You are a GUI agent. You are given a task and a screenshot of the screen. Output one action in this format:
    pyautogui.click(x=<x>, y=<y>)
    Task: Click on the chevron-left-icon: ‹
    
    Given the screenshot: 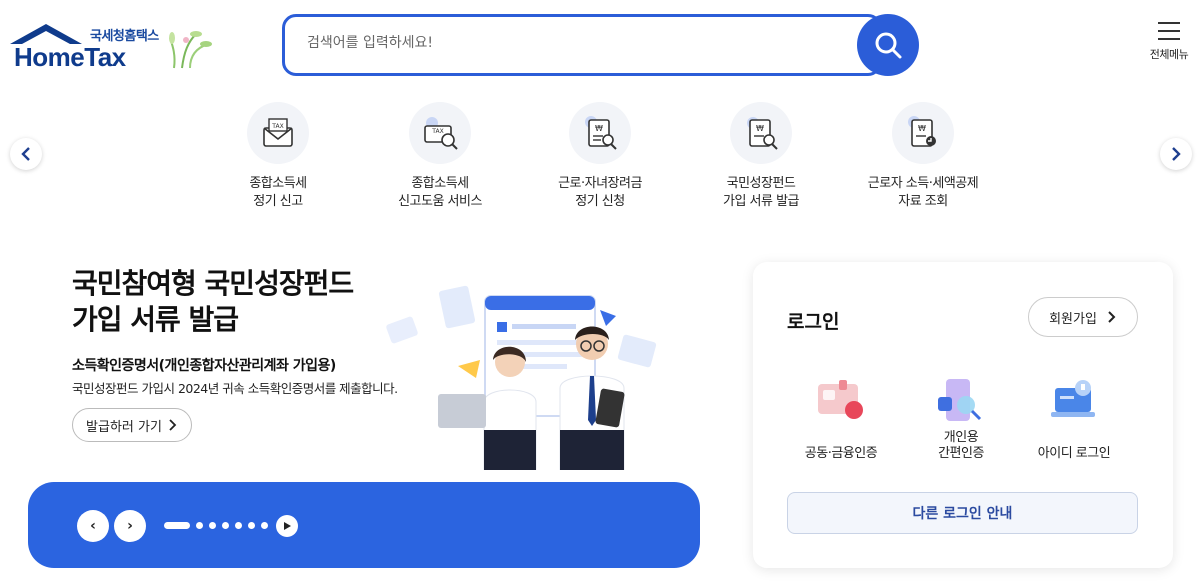 What is the action you would take?
    pyautogui.click(x=93, y=526)
    